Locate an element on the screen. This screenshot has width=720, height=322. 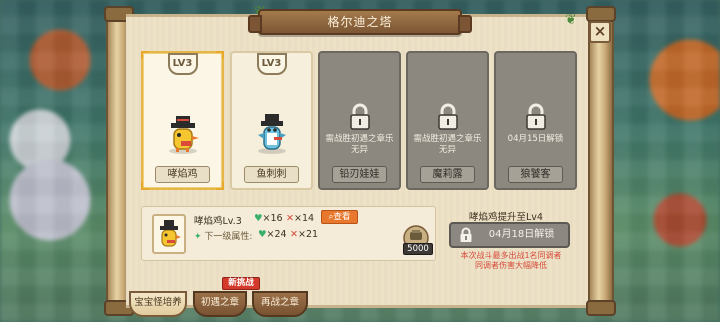
warning-text: 本次战斗最多出战1名同调者 is located at coordinates (511, 255).